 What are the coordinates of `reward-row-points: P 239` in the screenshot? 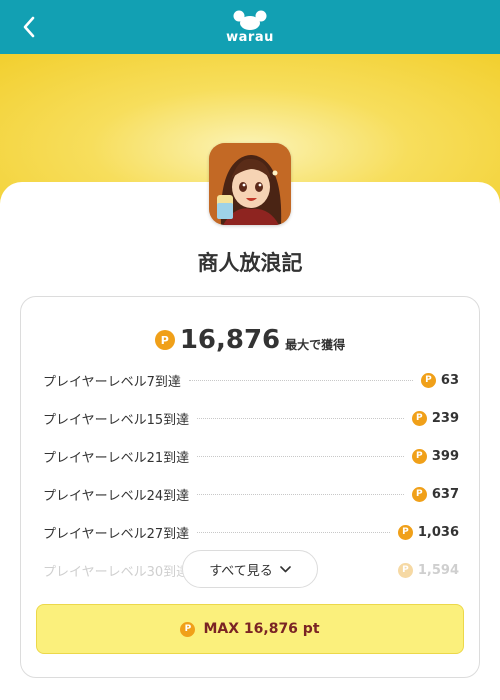 It's located at (435, 418).